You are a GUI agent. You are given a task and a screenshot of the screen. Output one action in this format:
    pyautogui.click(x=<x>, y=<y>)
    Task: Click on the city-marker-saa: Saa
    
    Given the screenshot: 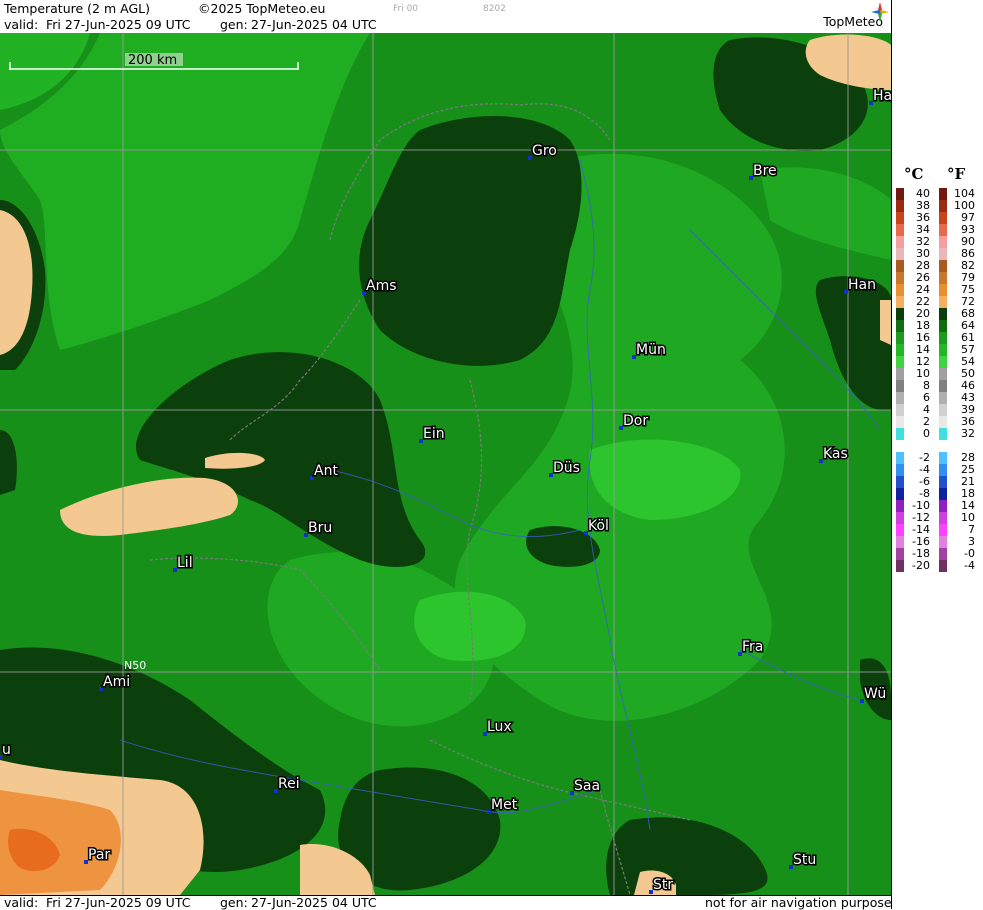 What is the action you would take?
    pyautogui.click(x=586, y=786)
    